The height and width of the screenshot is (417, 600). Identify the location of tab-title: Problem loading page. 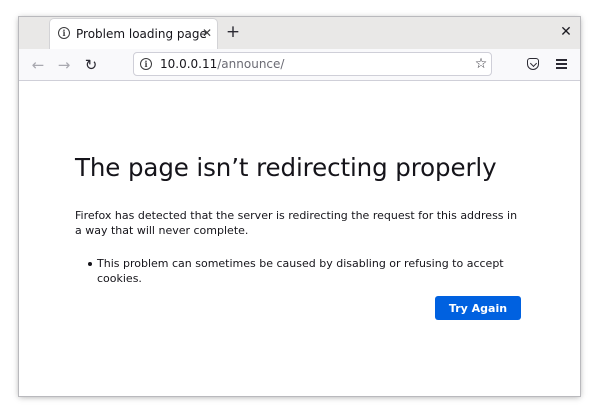
(141, 34).